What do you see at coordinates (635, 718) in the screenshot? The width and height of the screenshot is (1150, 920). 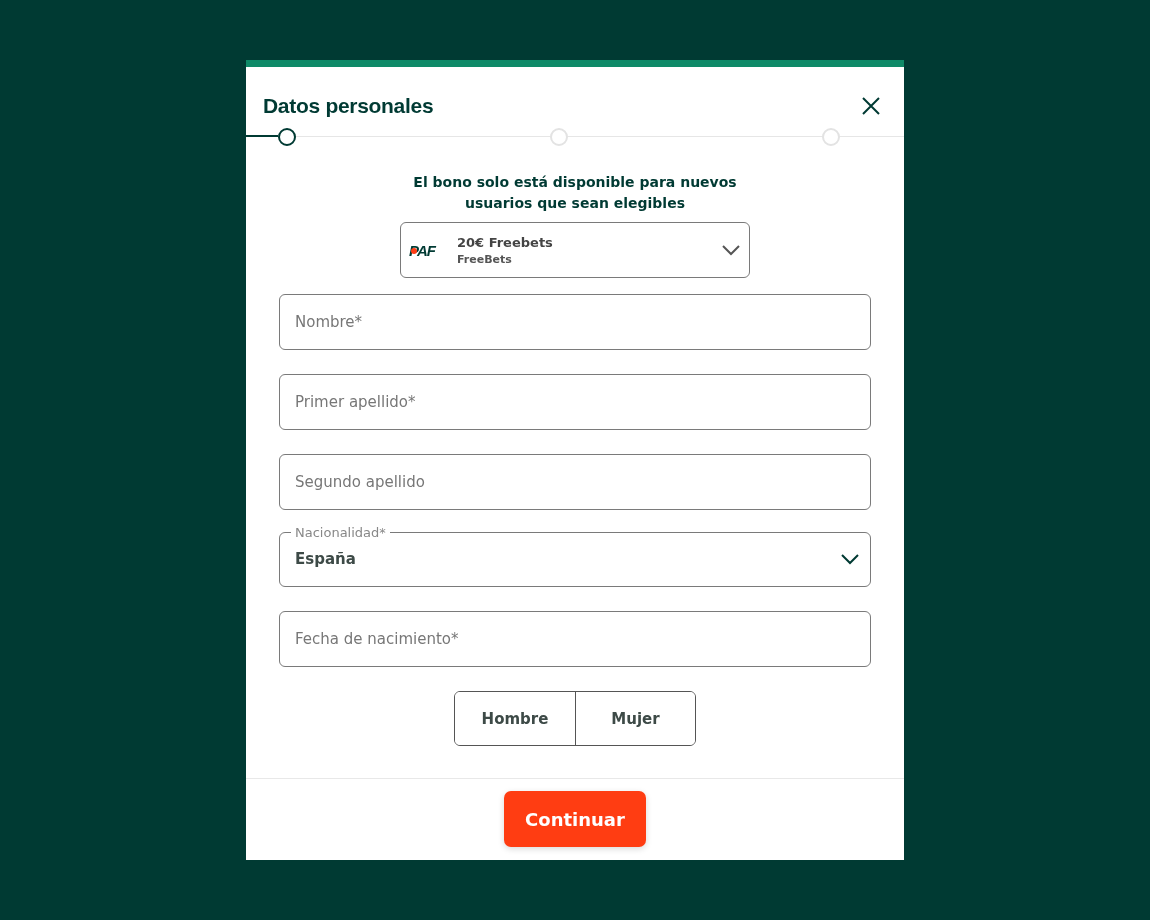 I see `gender-option: Mujer` at bounding box center [635, 718].